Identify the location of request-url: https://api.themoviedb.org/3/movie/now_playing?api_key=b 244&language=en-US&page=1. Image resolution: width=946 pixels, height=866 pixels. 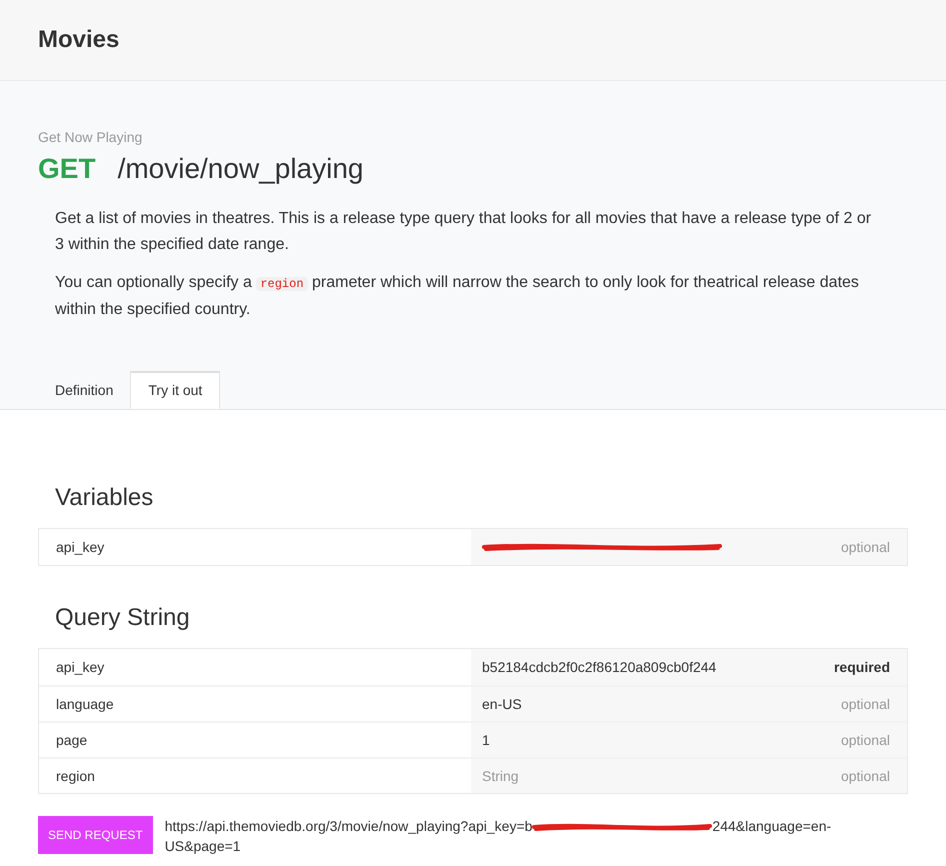
(498, 836).